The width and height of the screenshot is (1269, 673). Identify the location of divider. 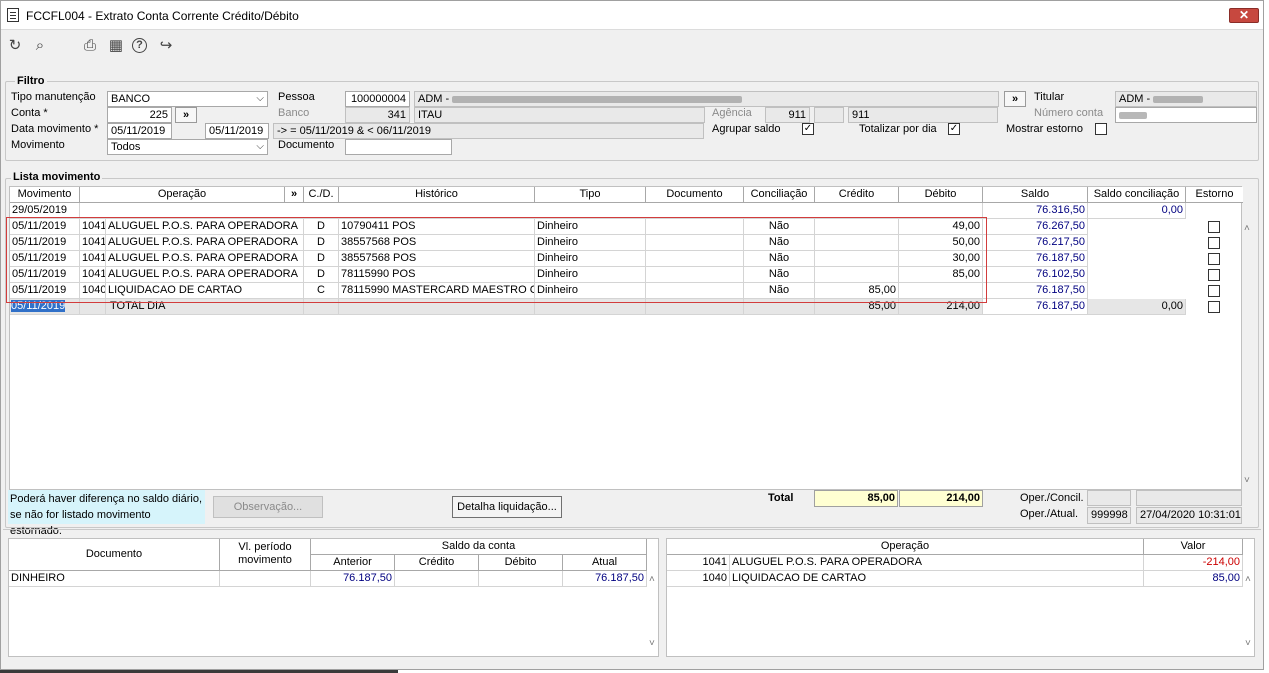
(632, 529).